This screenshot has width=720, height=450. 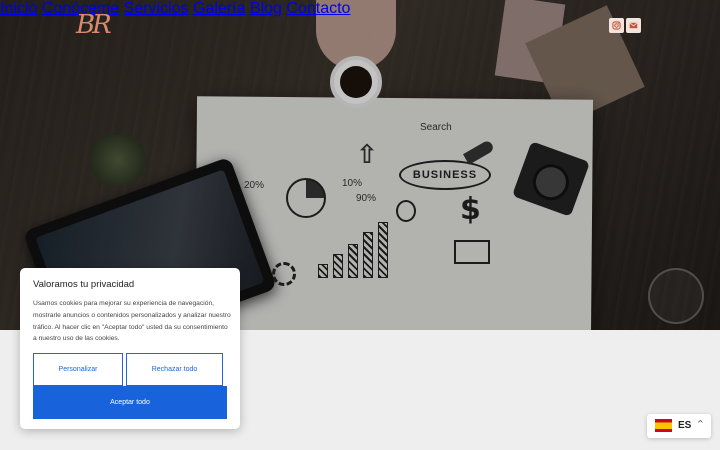 I want to click on nav-link-galeria: Galería, so click(x=219, y=8).